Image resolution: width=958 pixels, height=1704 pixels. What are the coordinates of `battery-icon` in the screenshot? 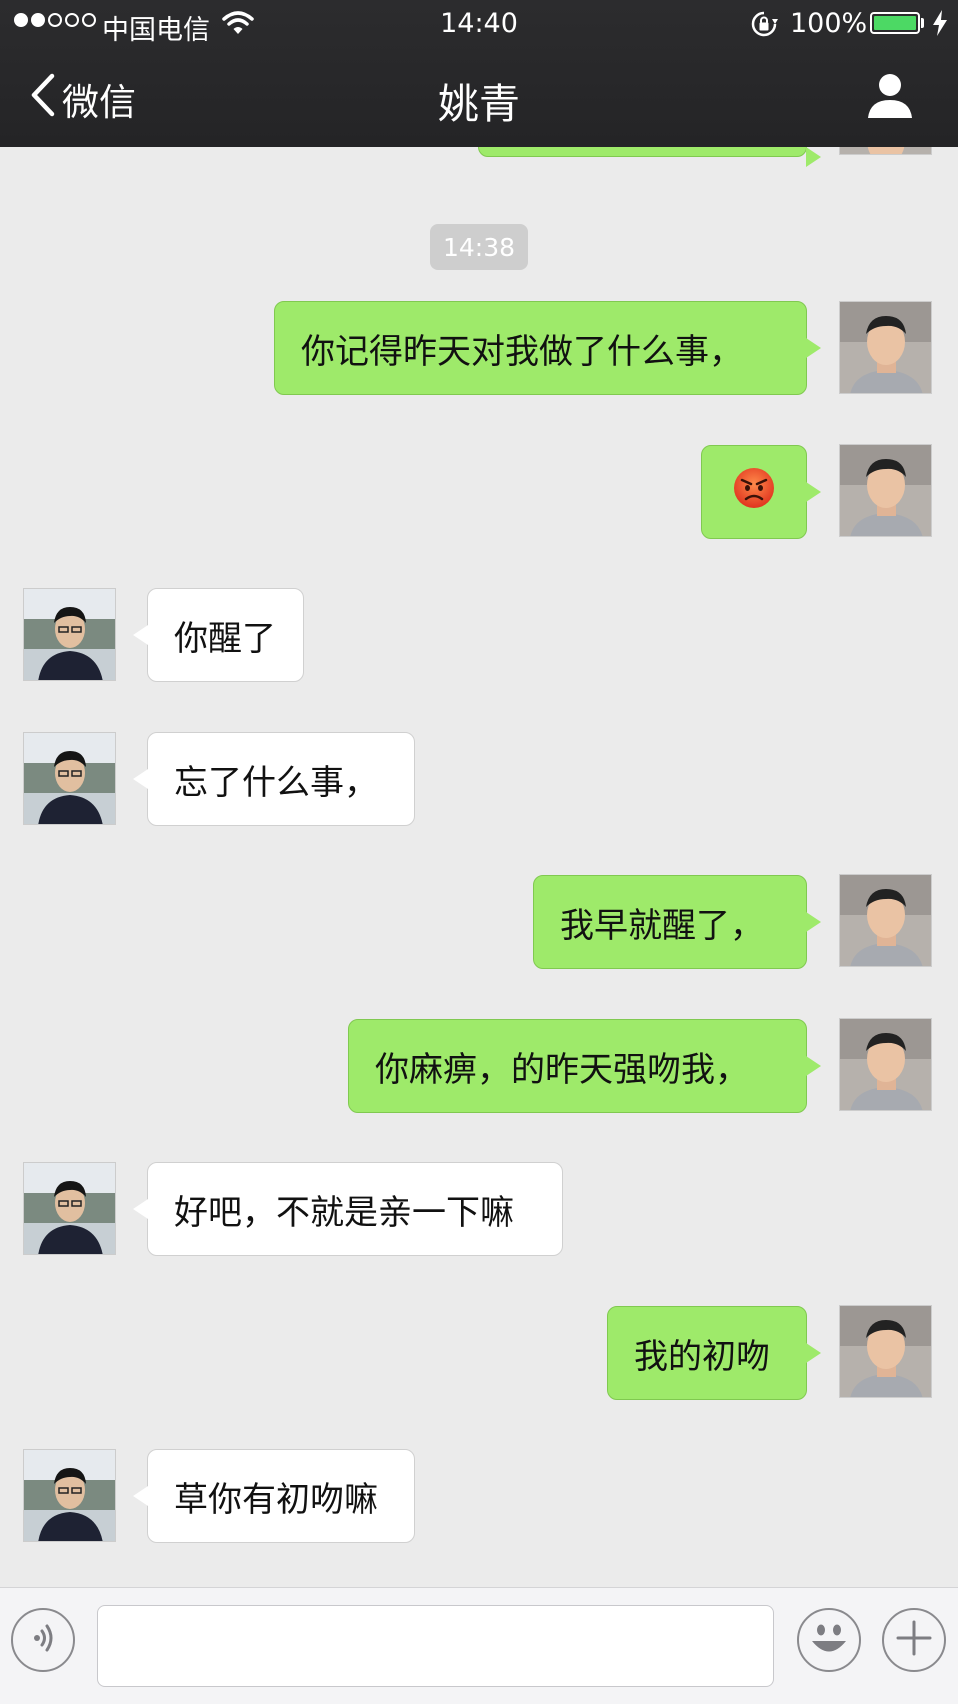 It's located at (895, 23).